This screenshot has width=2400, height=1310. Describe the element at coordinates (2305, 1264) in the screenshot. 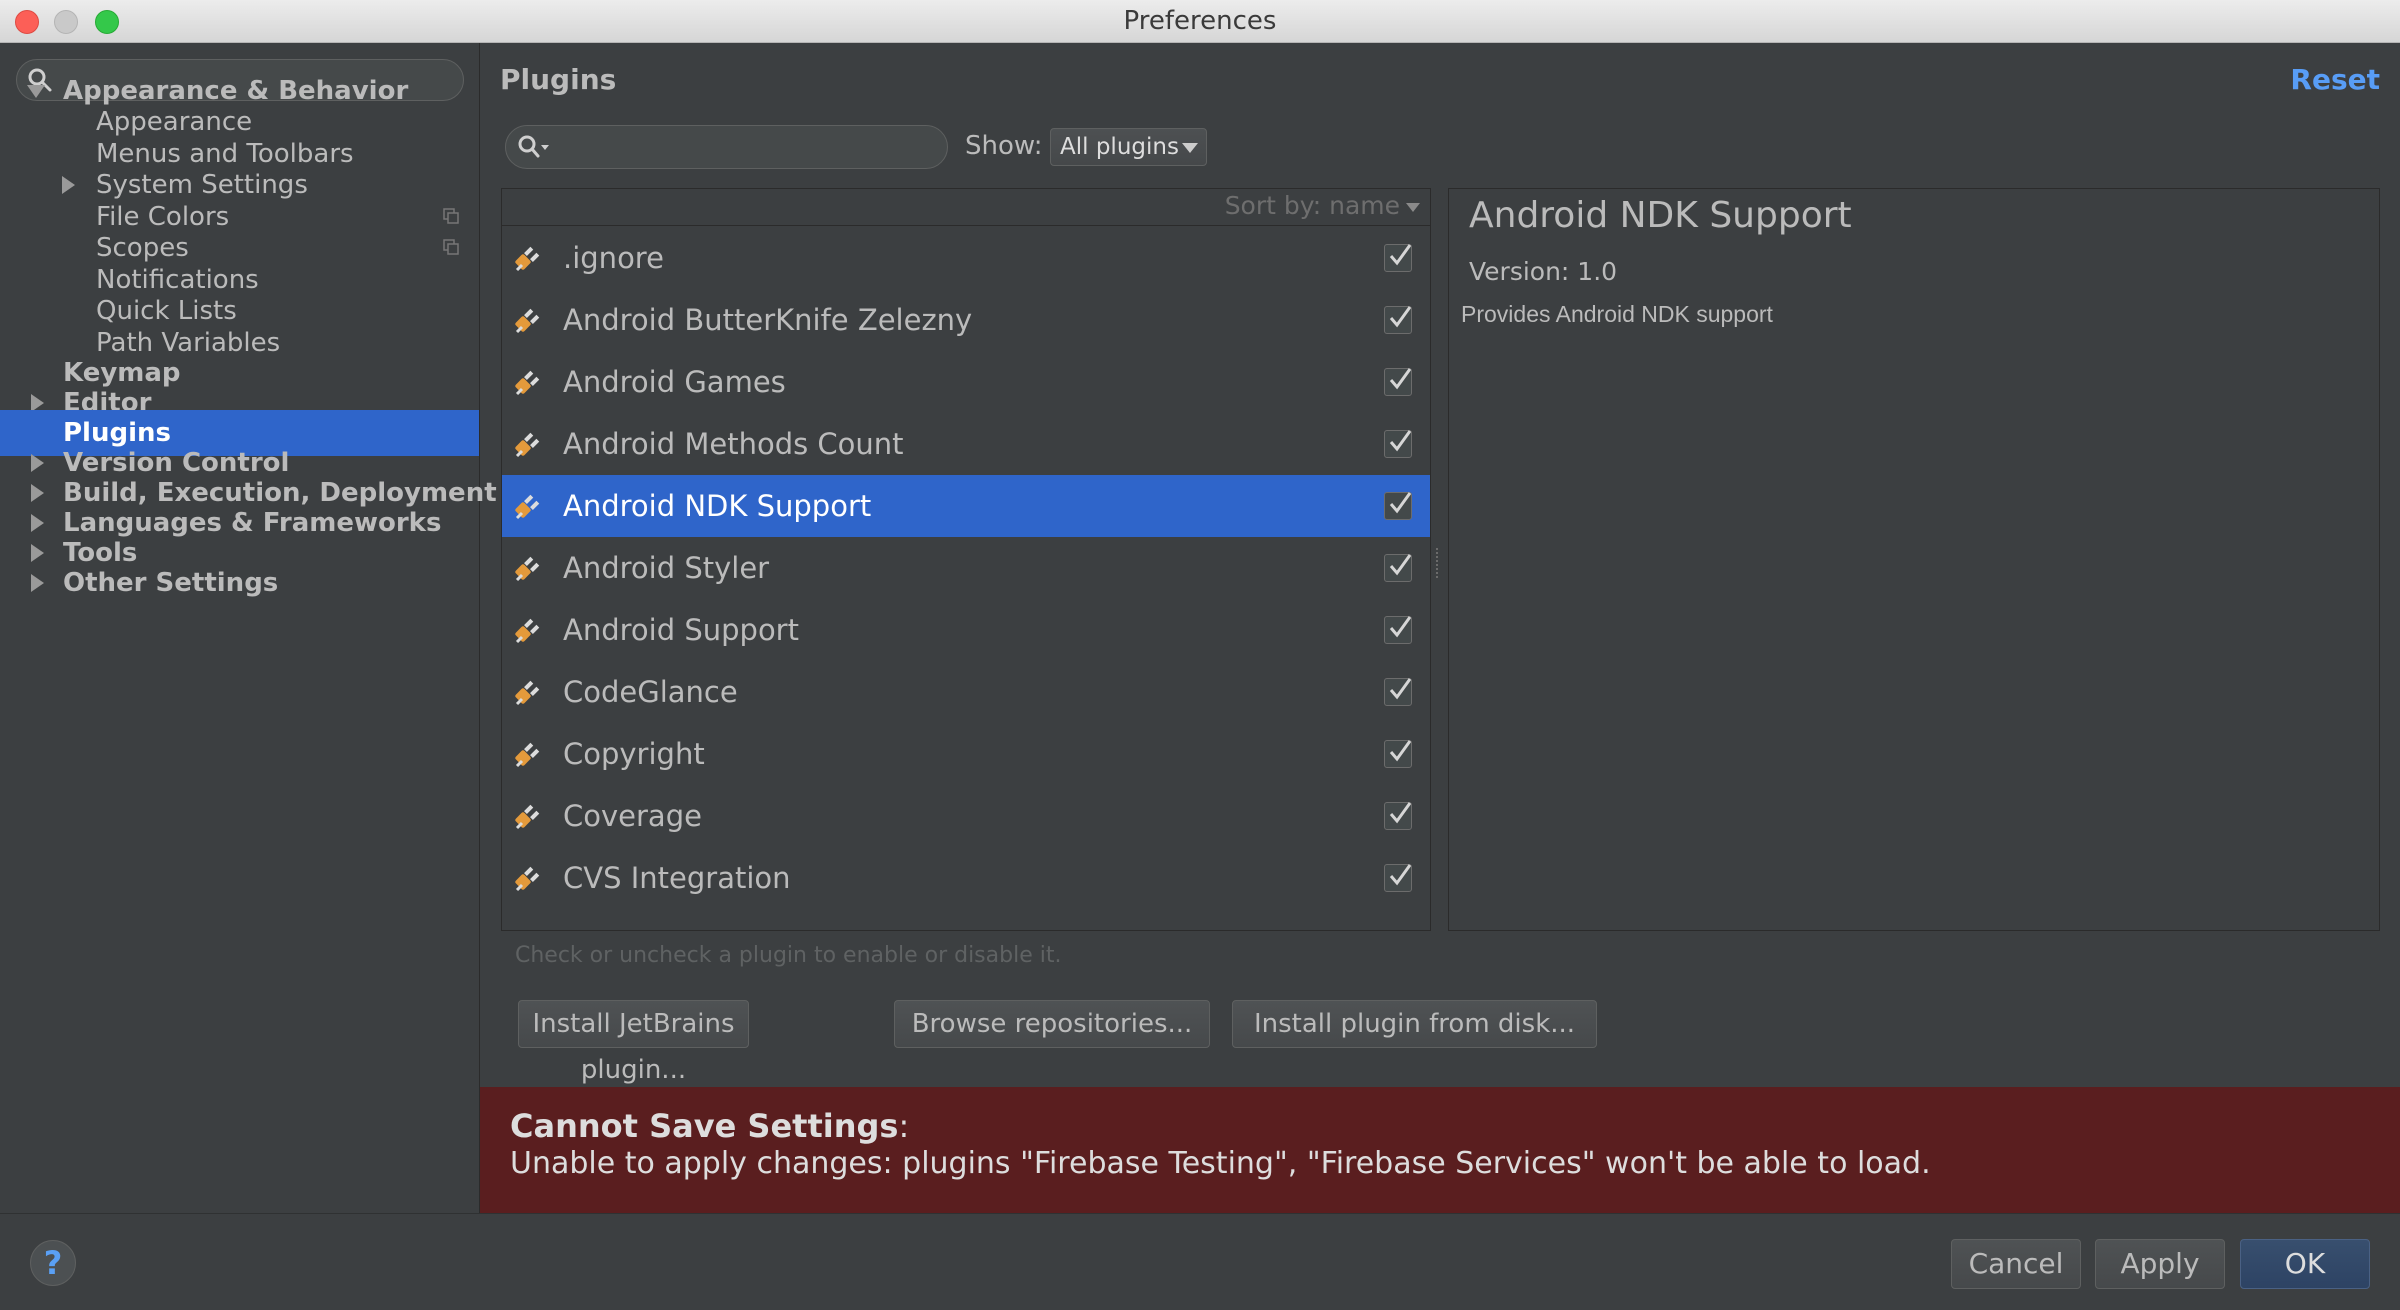

I see `ok-button: OK` at that location.